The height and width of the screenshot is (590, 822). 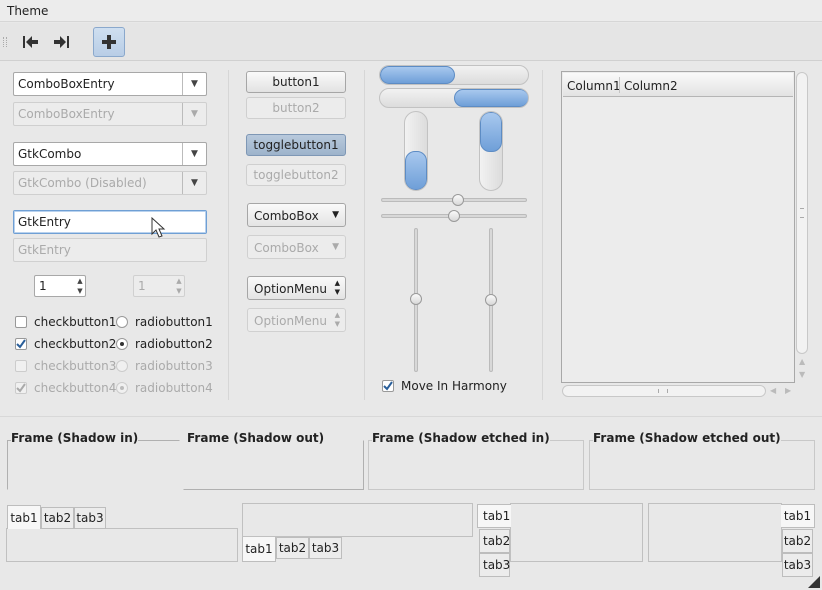 I want to click on scroll-right-icon: ▶, so click(x=788, y=390).